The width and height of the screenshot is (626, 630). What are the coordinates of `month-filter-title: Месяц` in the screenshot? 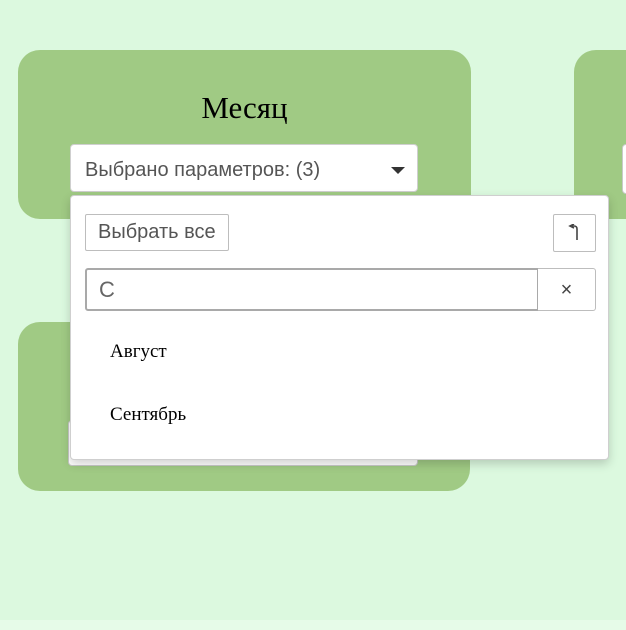 It's located at (244, 107).